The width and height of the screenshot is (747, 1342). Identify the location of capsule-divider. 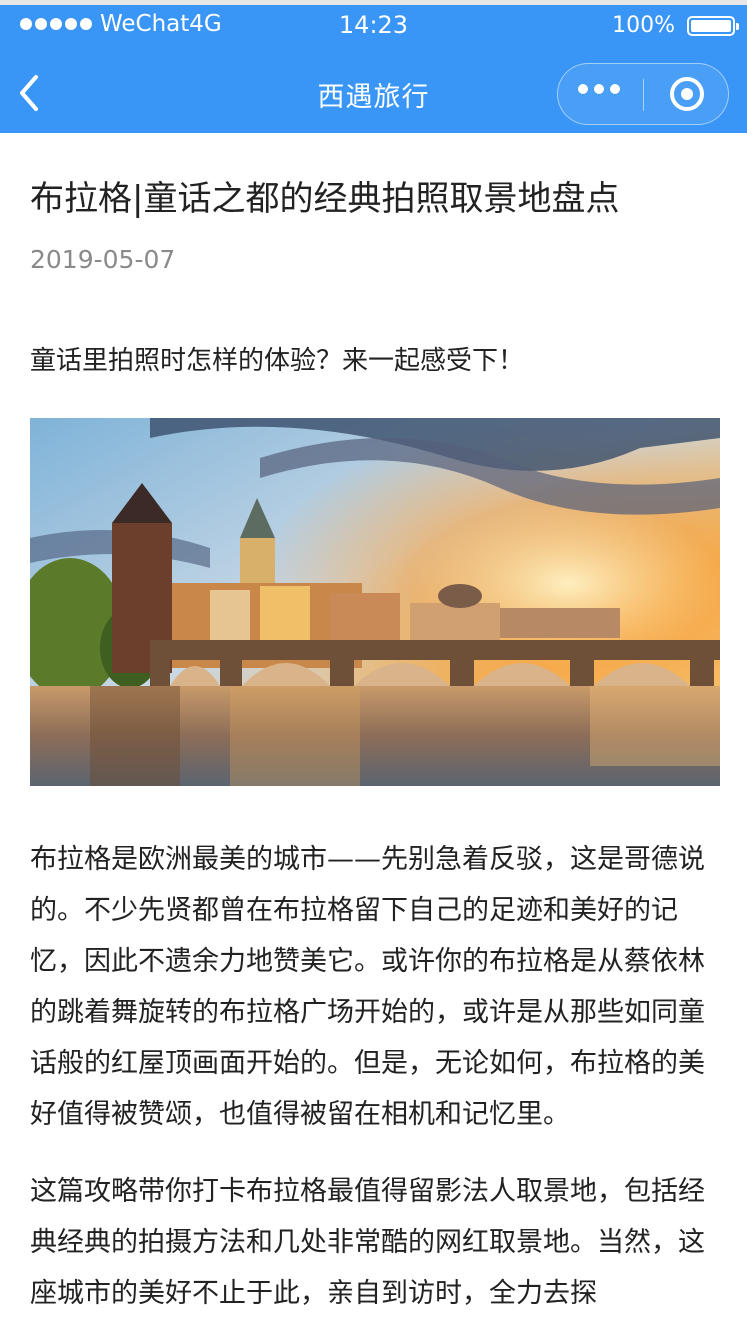
(643, 95).